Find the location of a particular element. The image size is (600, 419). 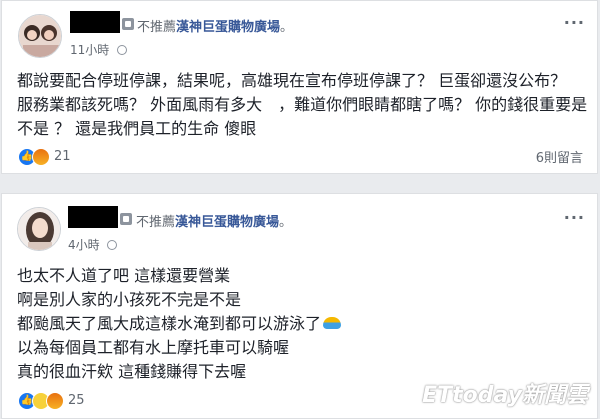

post-line: 以為每個員工都有水上摩托車可以騎喔 is located at coordinates (153, 347).